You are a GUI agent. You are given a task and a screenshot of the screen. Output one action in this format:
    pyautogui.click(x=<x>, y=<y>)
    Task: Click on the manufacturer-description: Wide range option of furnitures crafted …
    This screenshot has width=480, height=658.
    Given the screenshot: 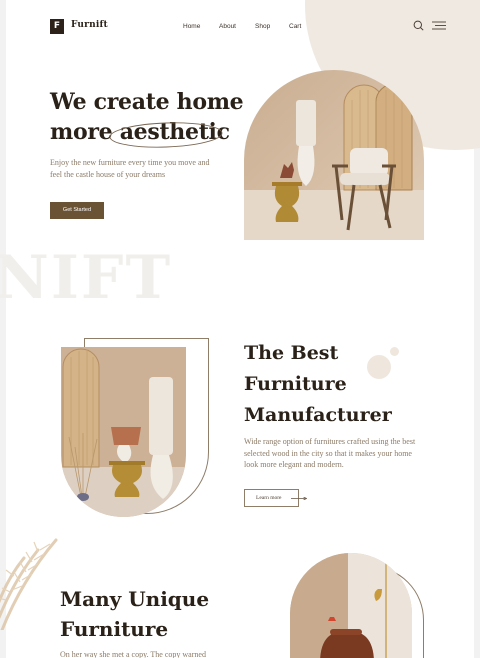 What is the action you would take?
    pyautogui.click(x=330, y=453)
    